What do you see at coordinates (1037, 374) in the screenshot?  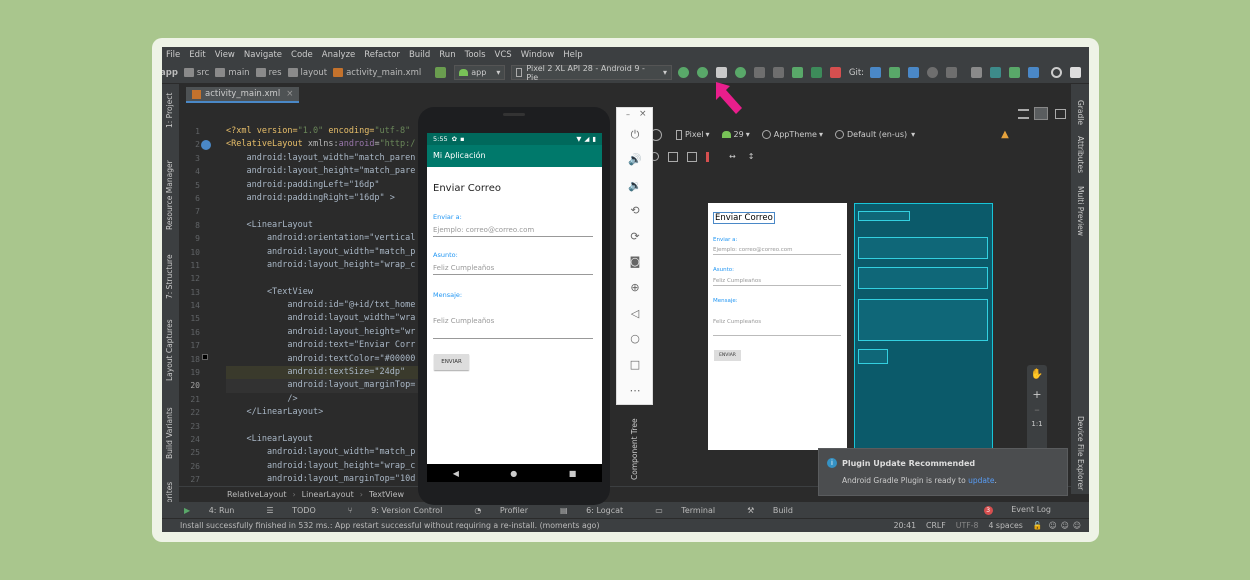 I see `pan-hand-icon: ✋` at bounding box center [1037, 374].